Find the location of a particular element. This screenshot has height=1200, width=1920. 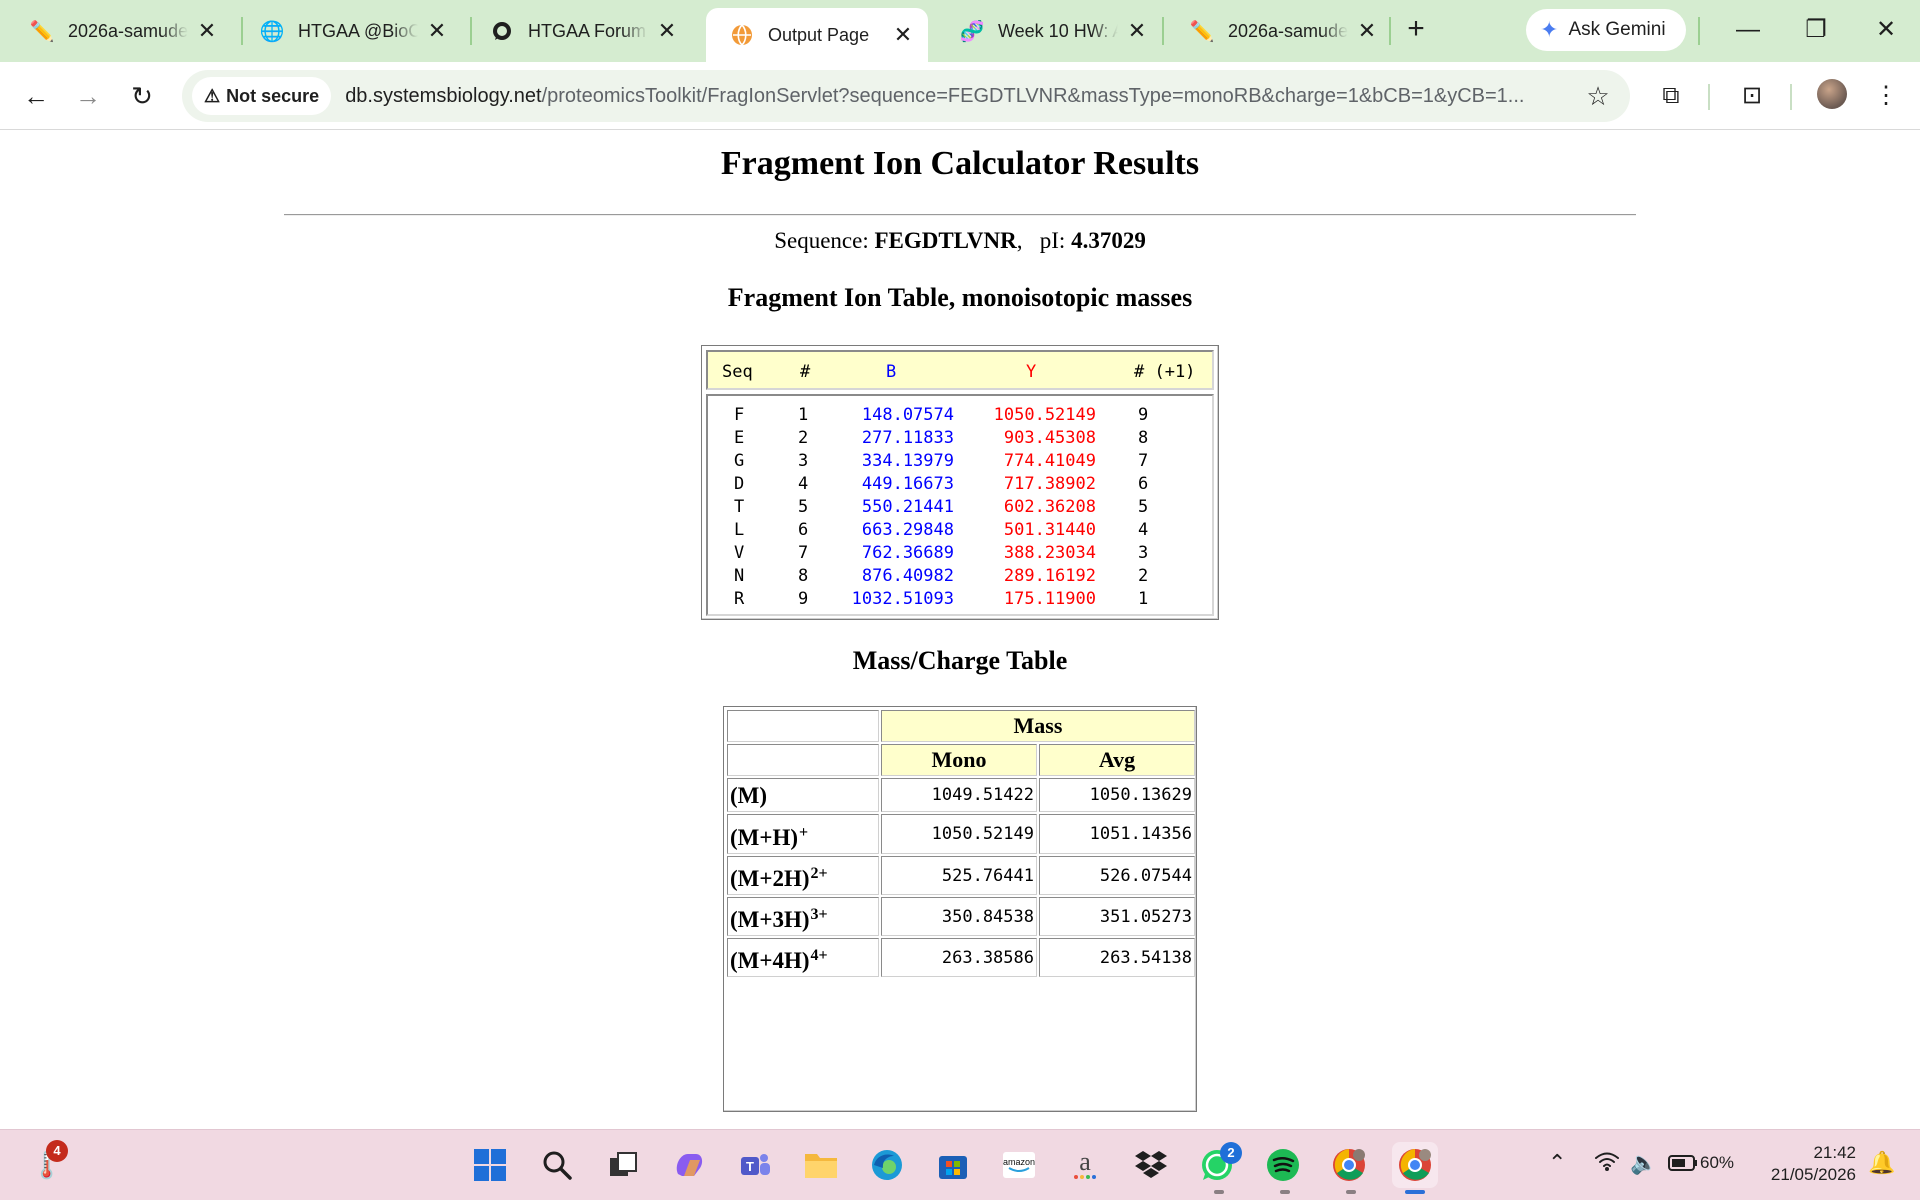

tab-output-page: Output Page ✕ is located at coordinates (817, 35).